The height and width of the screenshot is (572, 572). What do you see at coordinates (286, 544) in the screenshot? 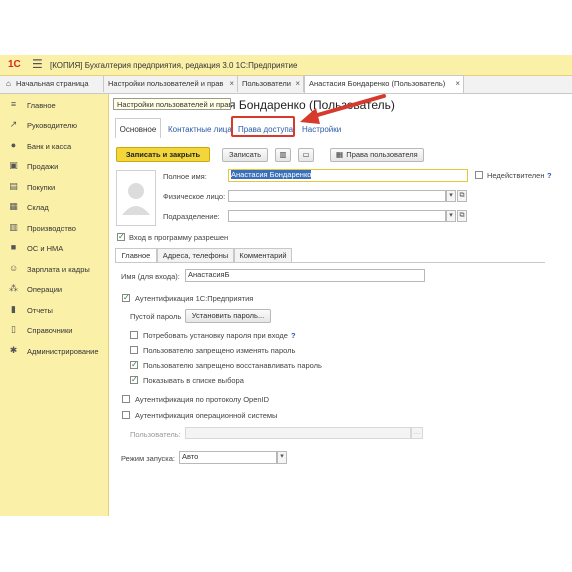
I see `background` at bounding box center [286, 544].